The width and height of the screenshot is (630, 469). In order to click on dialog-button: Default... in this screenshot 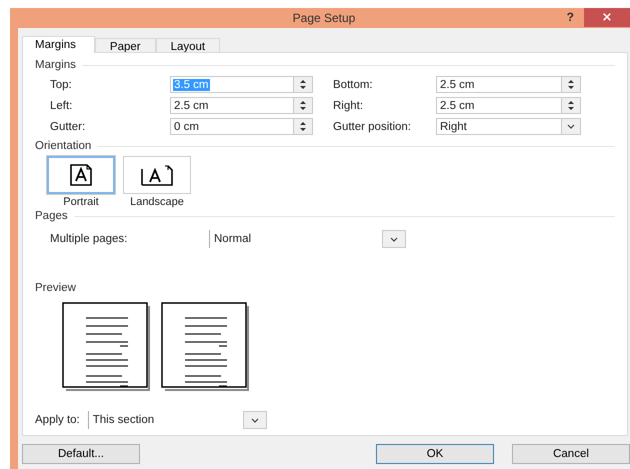, I will do `click(81, 454)`.